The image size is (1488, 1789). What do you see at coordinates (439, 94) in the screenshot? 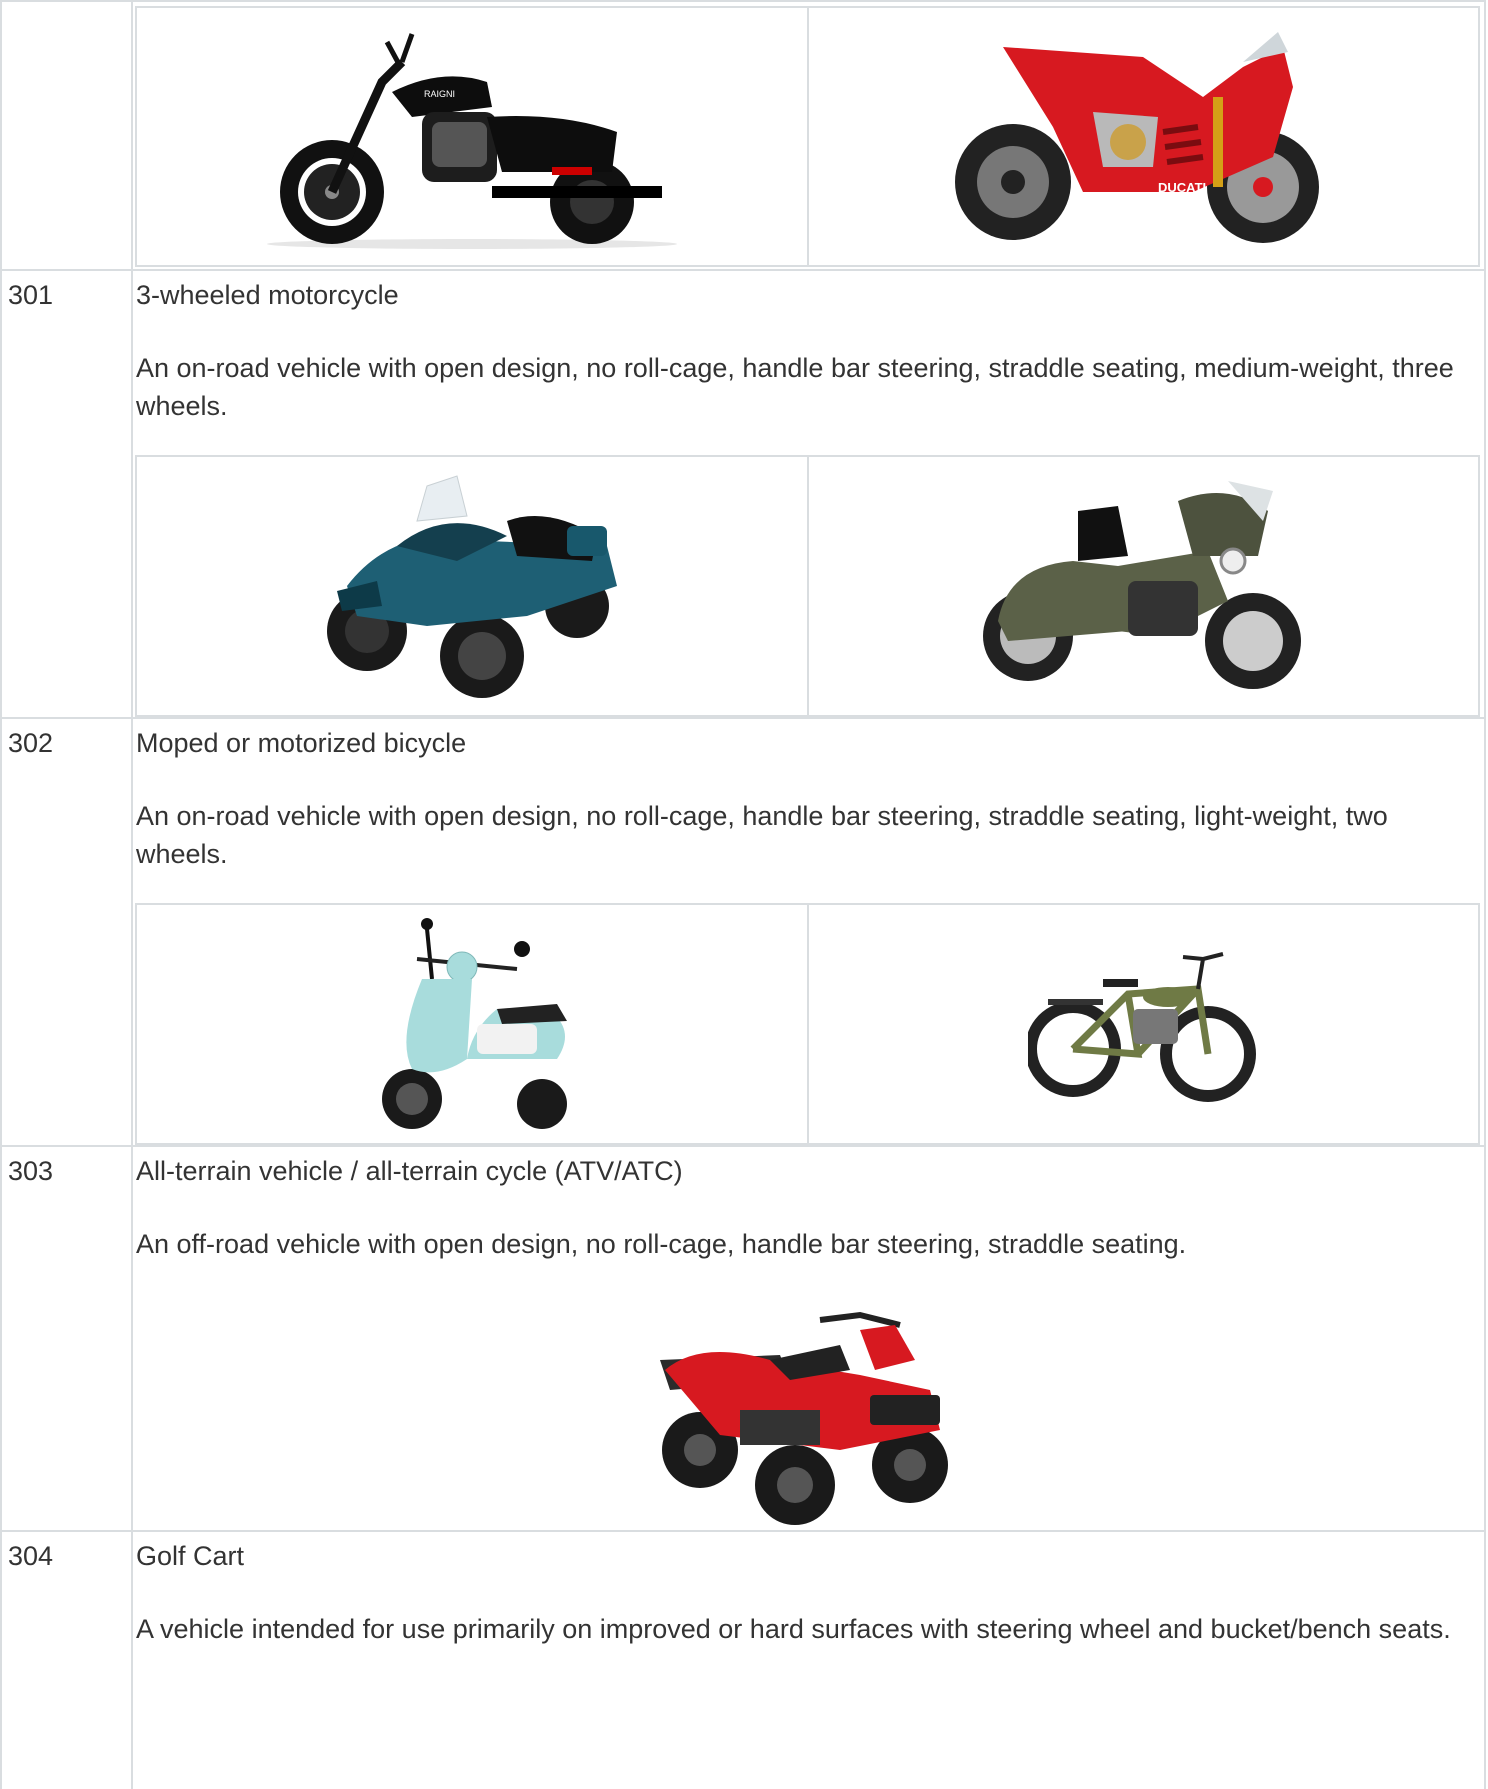
I see `svg-text: RAIGNI` at bounding box center [439, 94].